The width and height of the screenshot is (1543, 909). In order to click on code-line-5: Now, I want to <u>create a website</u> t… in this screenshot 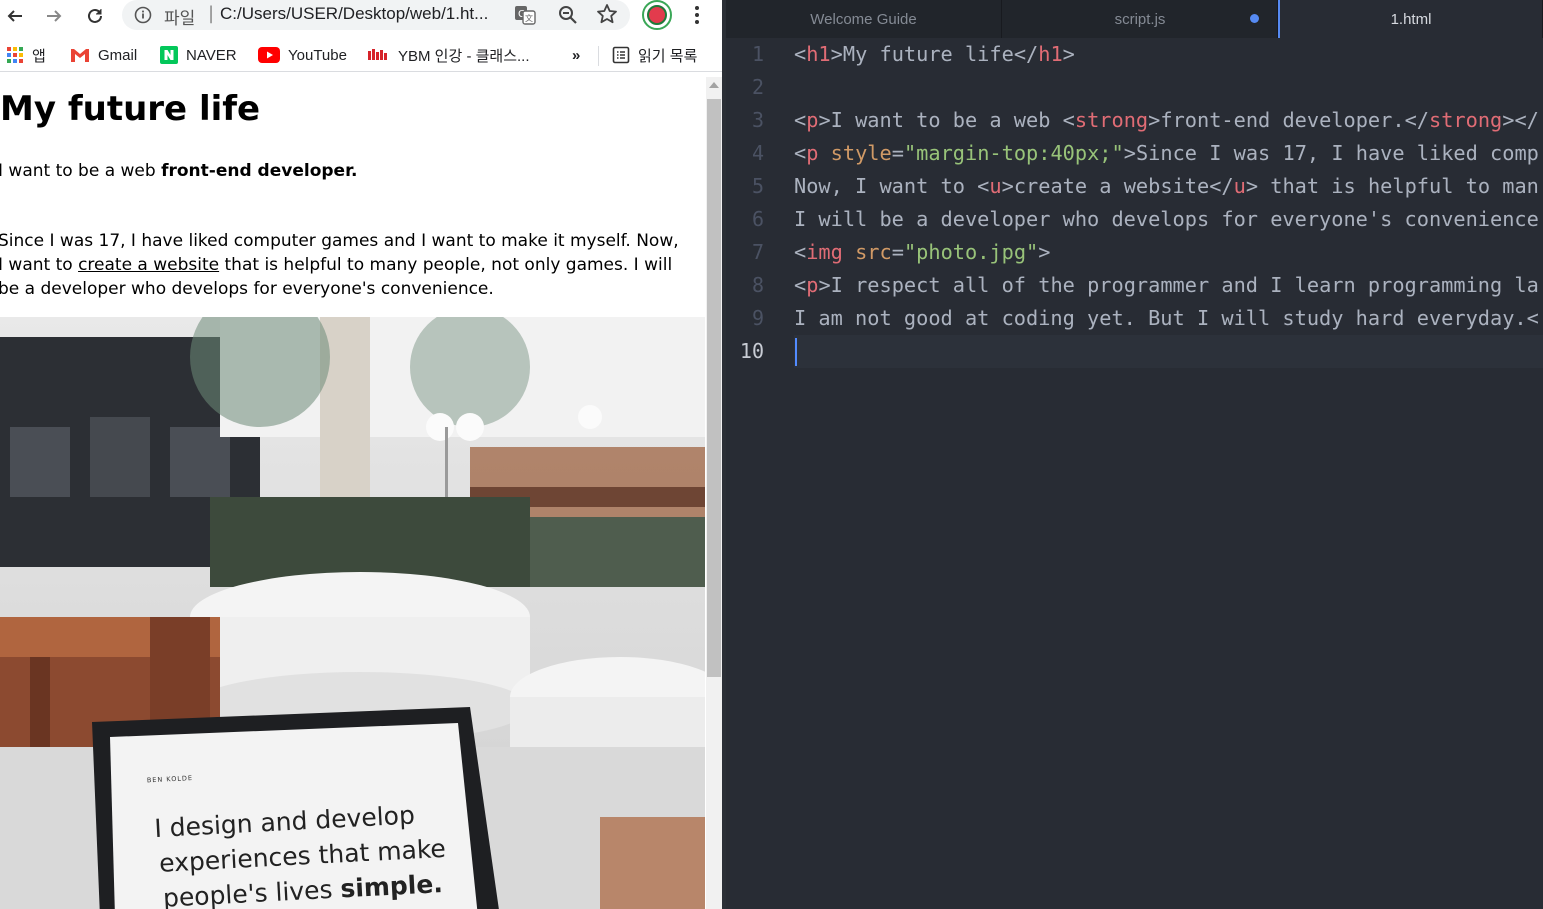, I will do `click(1166, 186)`.